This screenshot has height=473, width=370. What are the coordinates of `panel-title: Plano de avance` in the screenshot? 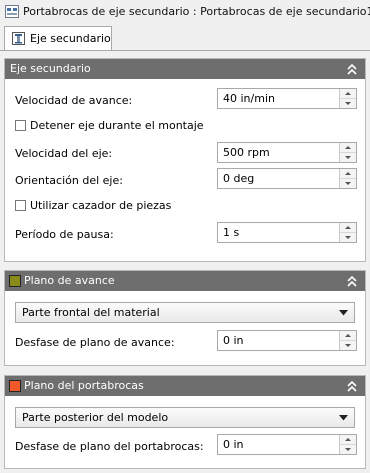 It's located at (69, 280).